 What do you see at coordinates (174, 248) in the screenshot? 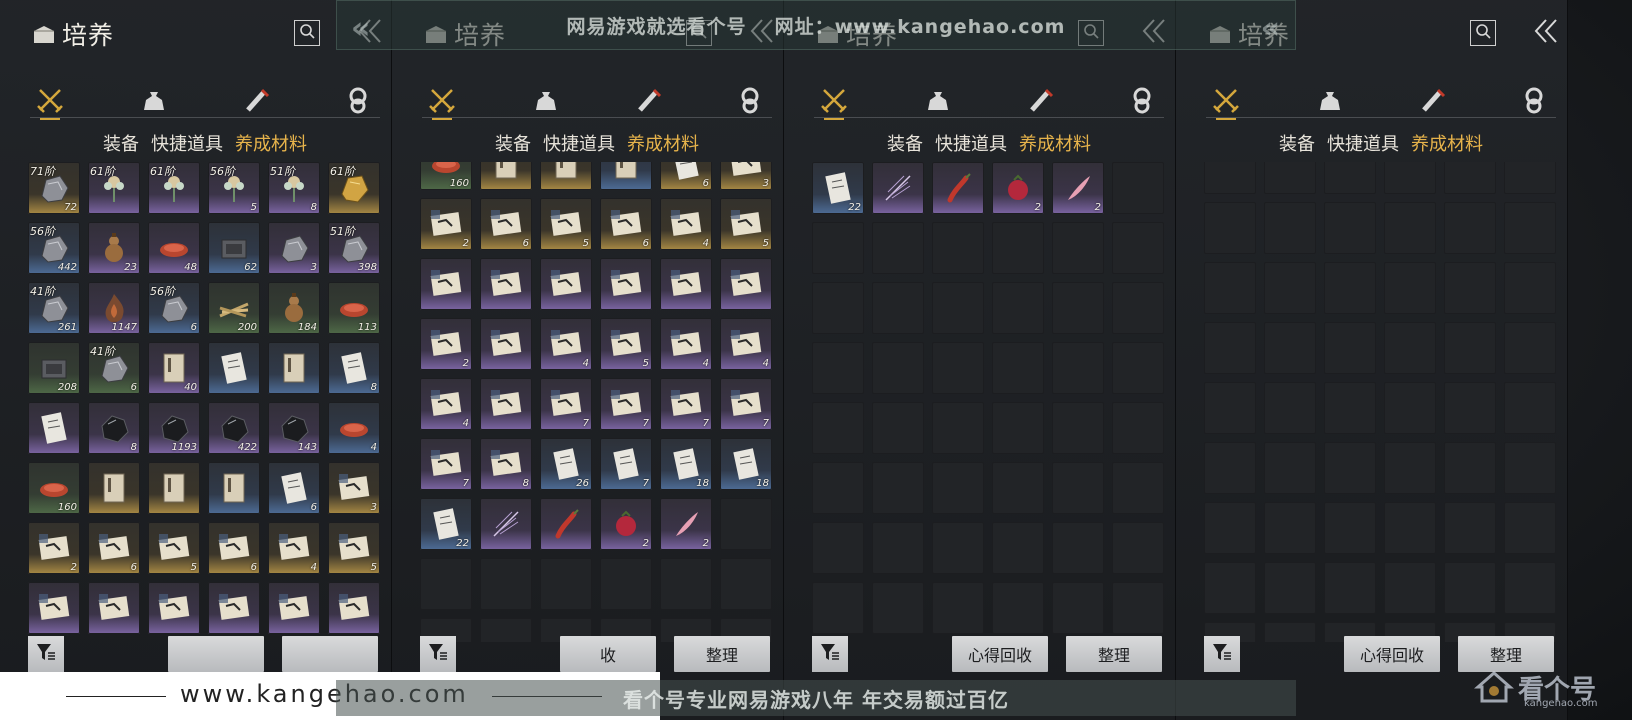
I see `item-slot-dish: 48` at bounding box center [174, 248].